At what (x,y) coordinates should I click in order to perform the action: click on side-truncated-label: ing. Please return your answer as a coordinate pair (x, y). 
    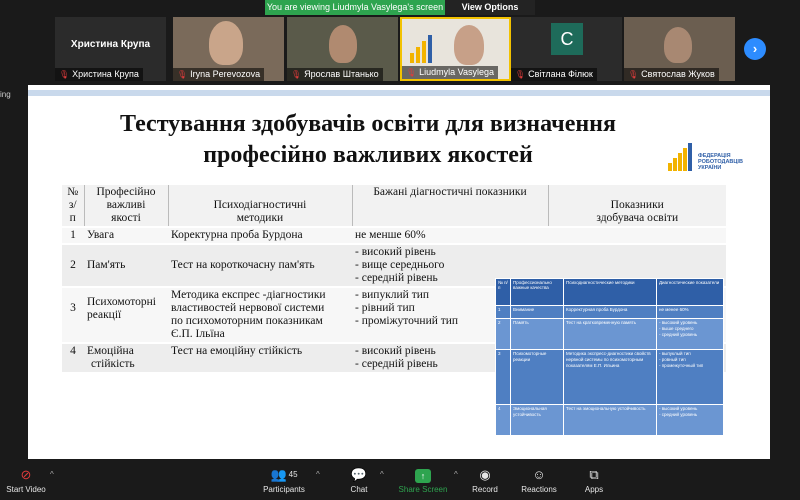
    Looking at the image, I should click on (5, 94).